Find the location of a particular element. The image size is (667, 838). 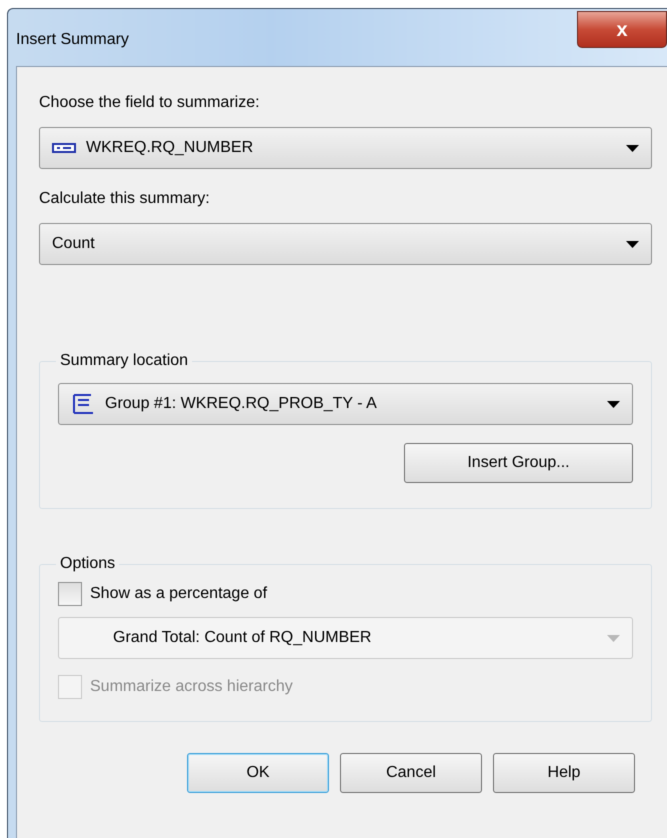

dialog-button: Help is located at coordinates (564, 773).